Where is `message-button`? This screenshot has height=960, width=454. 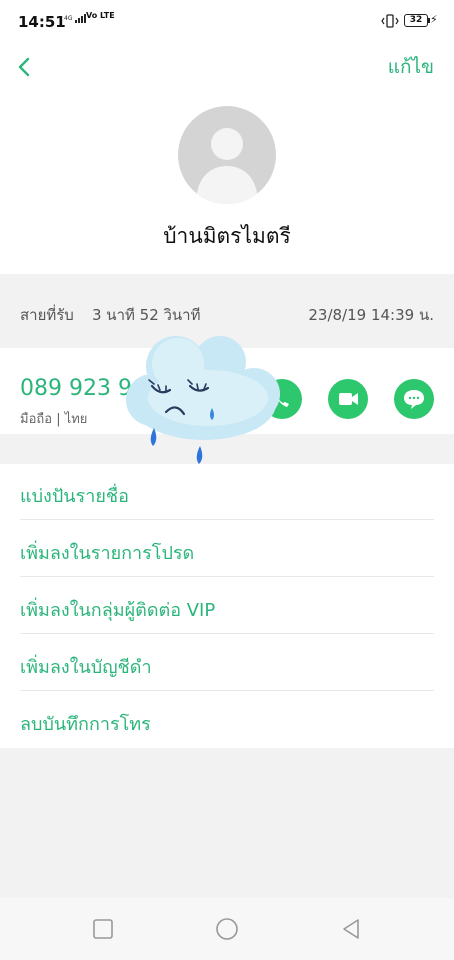
message-button is located at coordinates (414, 399).